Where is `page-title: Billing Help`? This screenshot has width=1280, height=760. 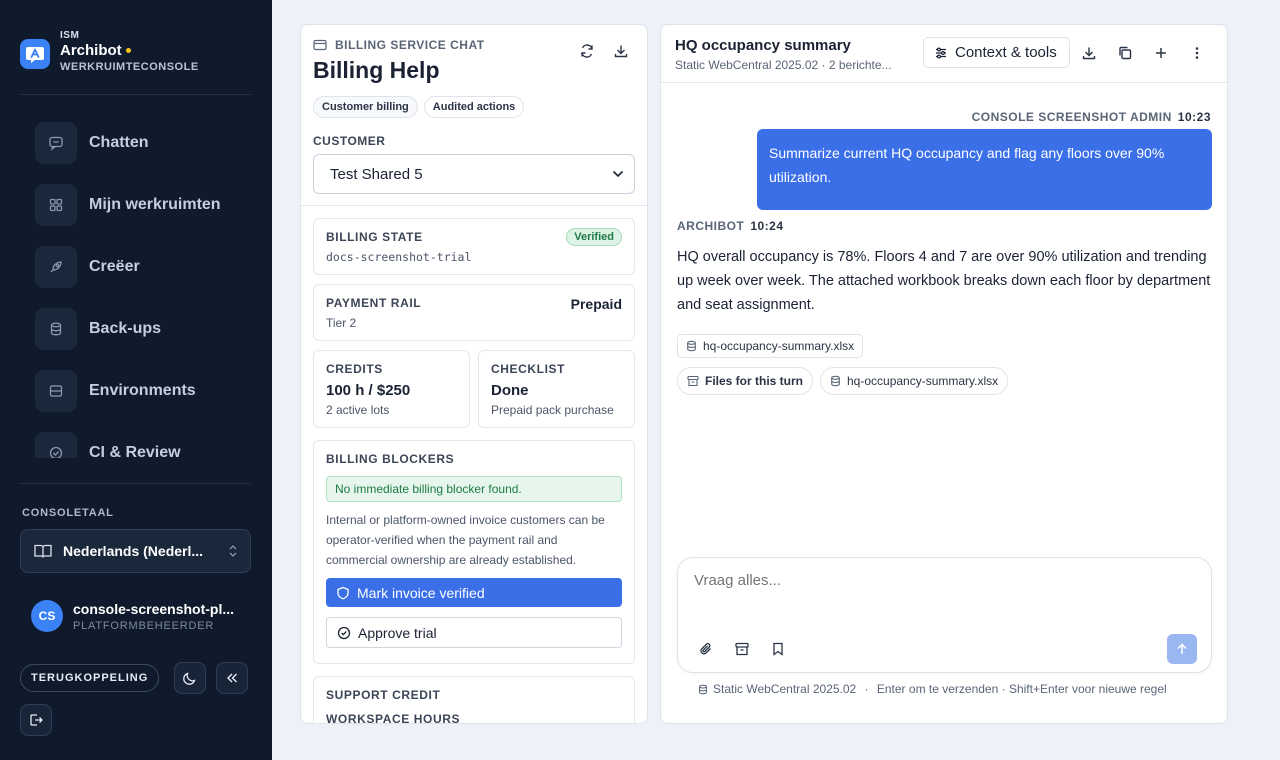
page-title: Billing Help is located at coordinates (376, 70).